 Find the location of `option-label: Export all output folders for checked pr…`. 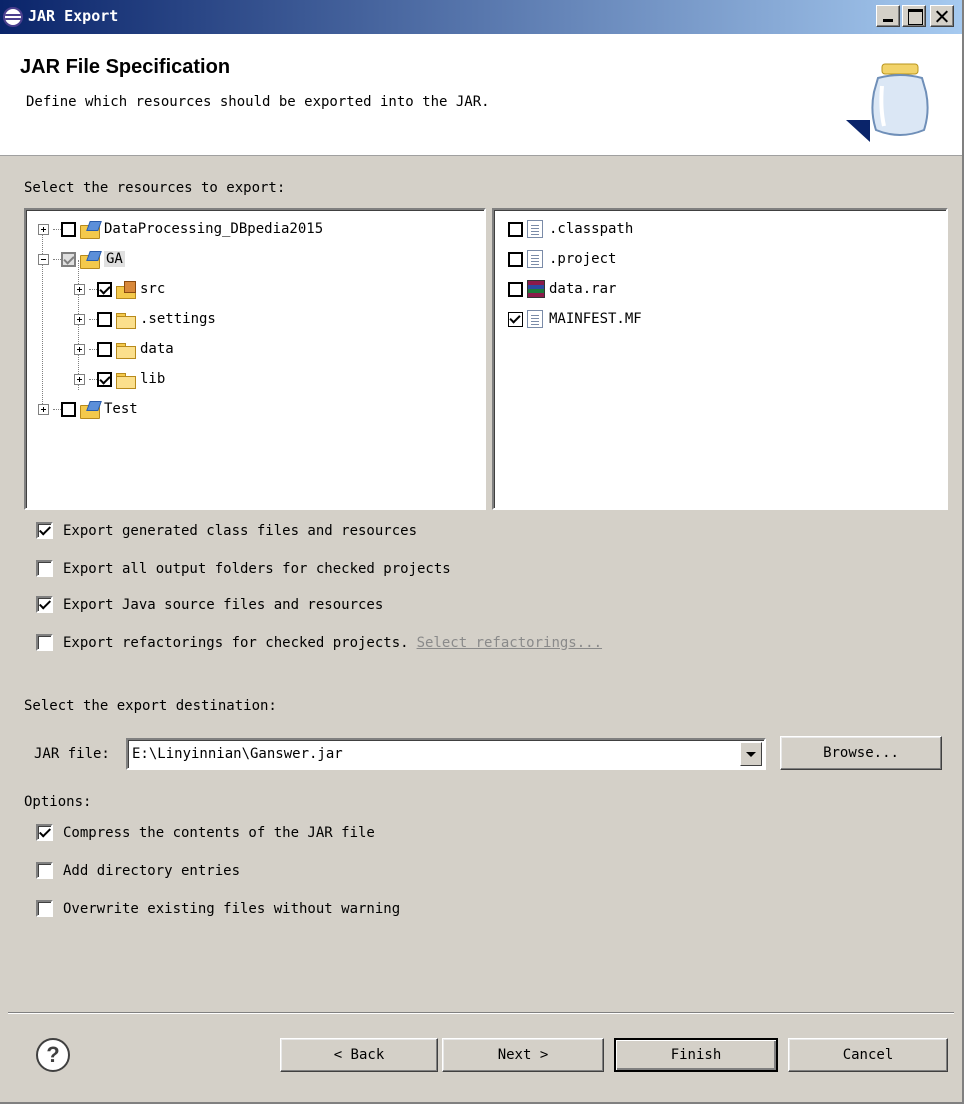

option-label: Export all output folders for checked pr… is located at coordinates (257, 568).